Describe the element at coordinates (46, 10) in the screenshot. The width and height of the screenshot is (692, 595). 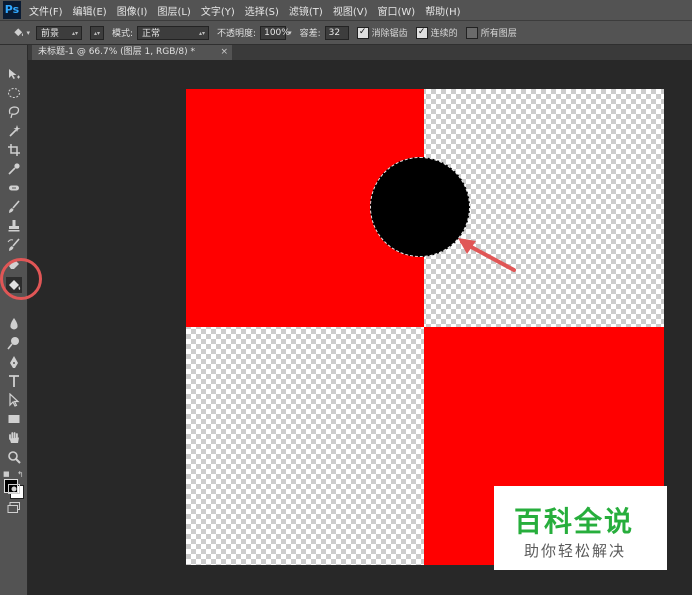
I see `menu-file: 文件(F)` at that location.